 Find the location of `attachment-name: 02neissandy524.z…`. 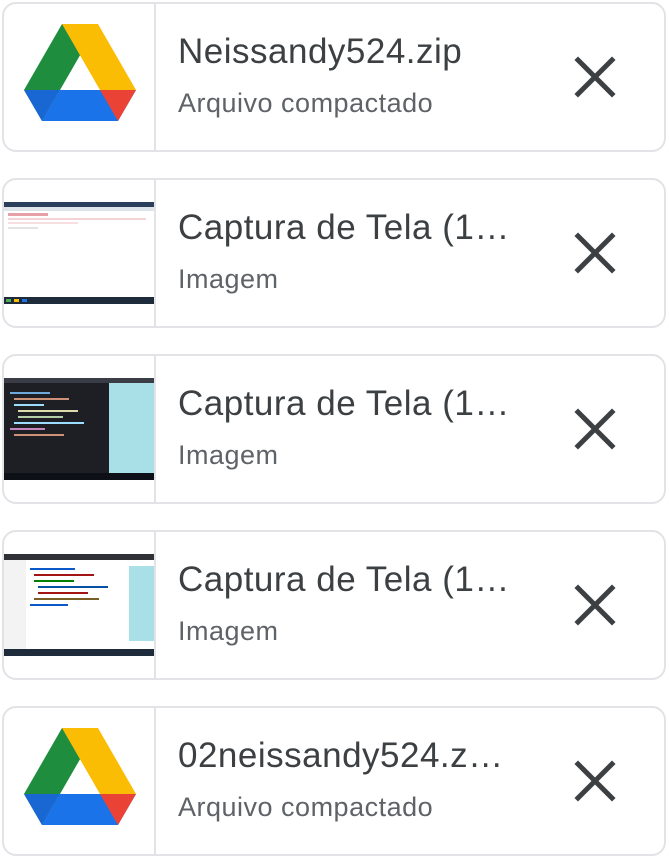

attachment-name: 02neissandy524.z… is located at coordinates (341, 755).